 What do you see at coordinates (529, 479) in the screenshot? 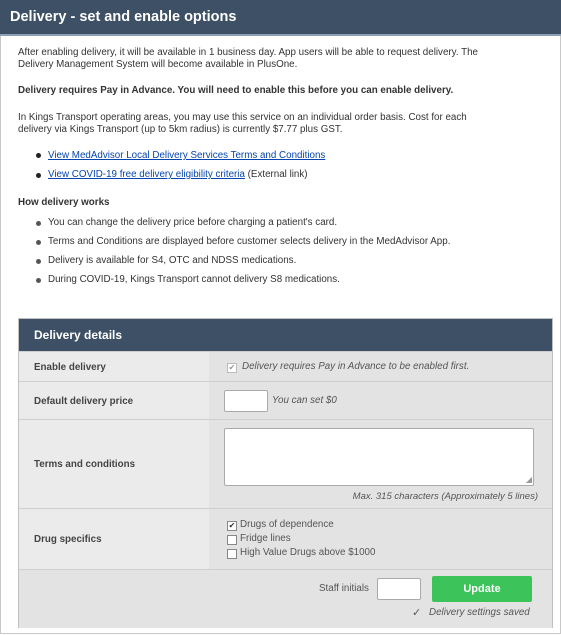
I see `resize-handle-icon: ◢` at bounding box center [529, 479].